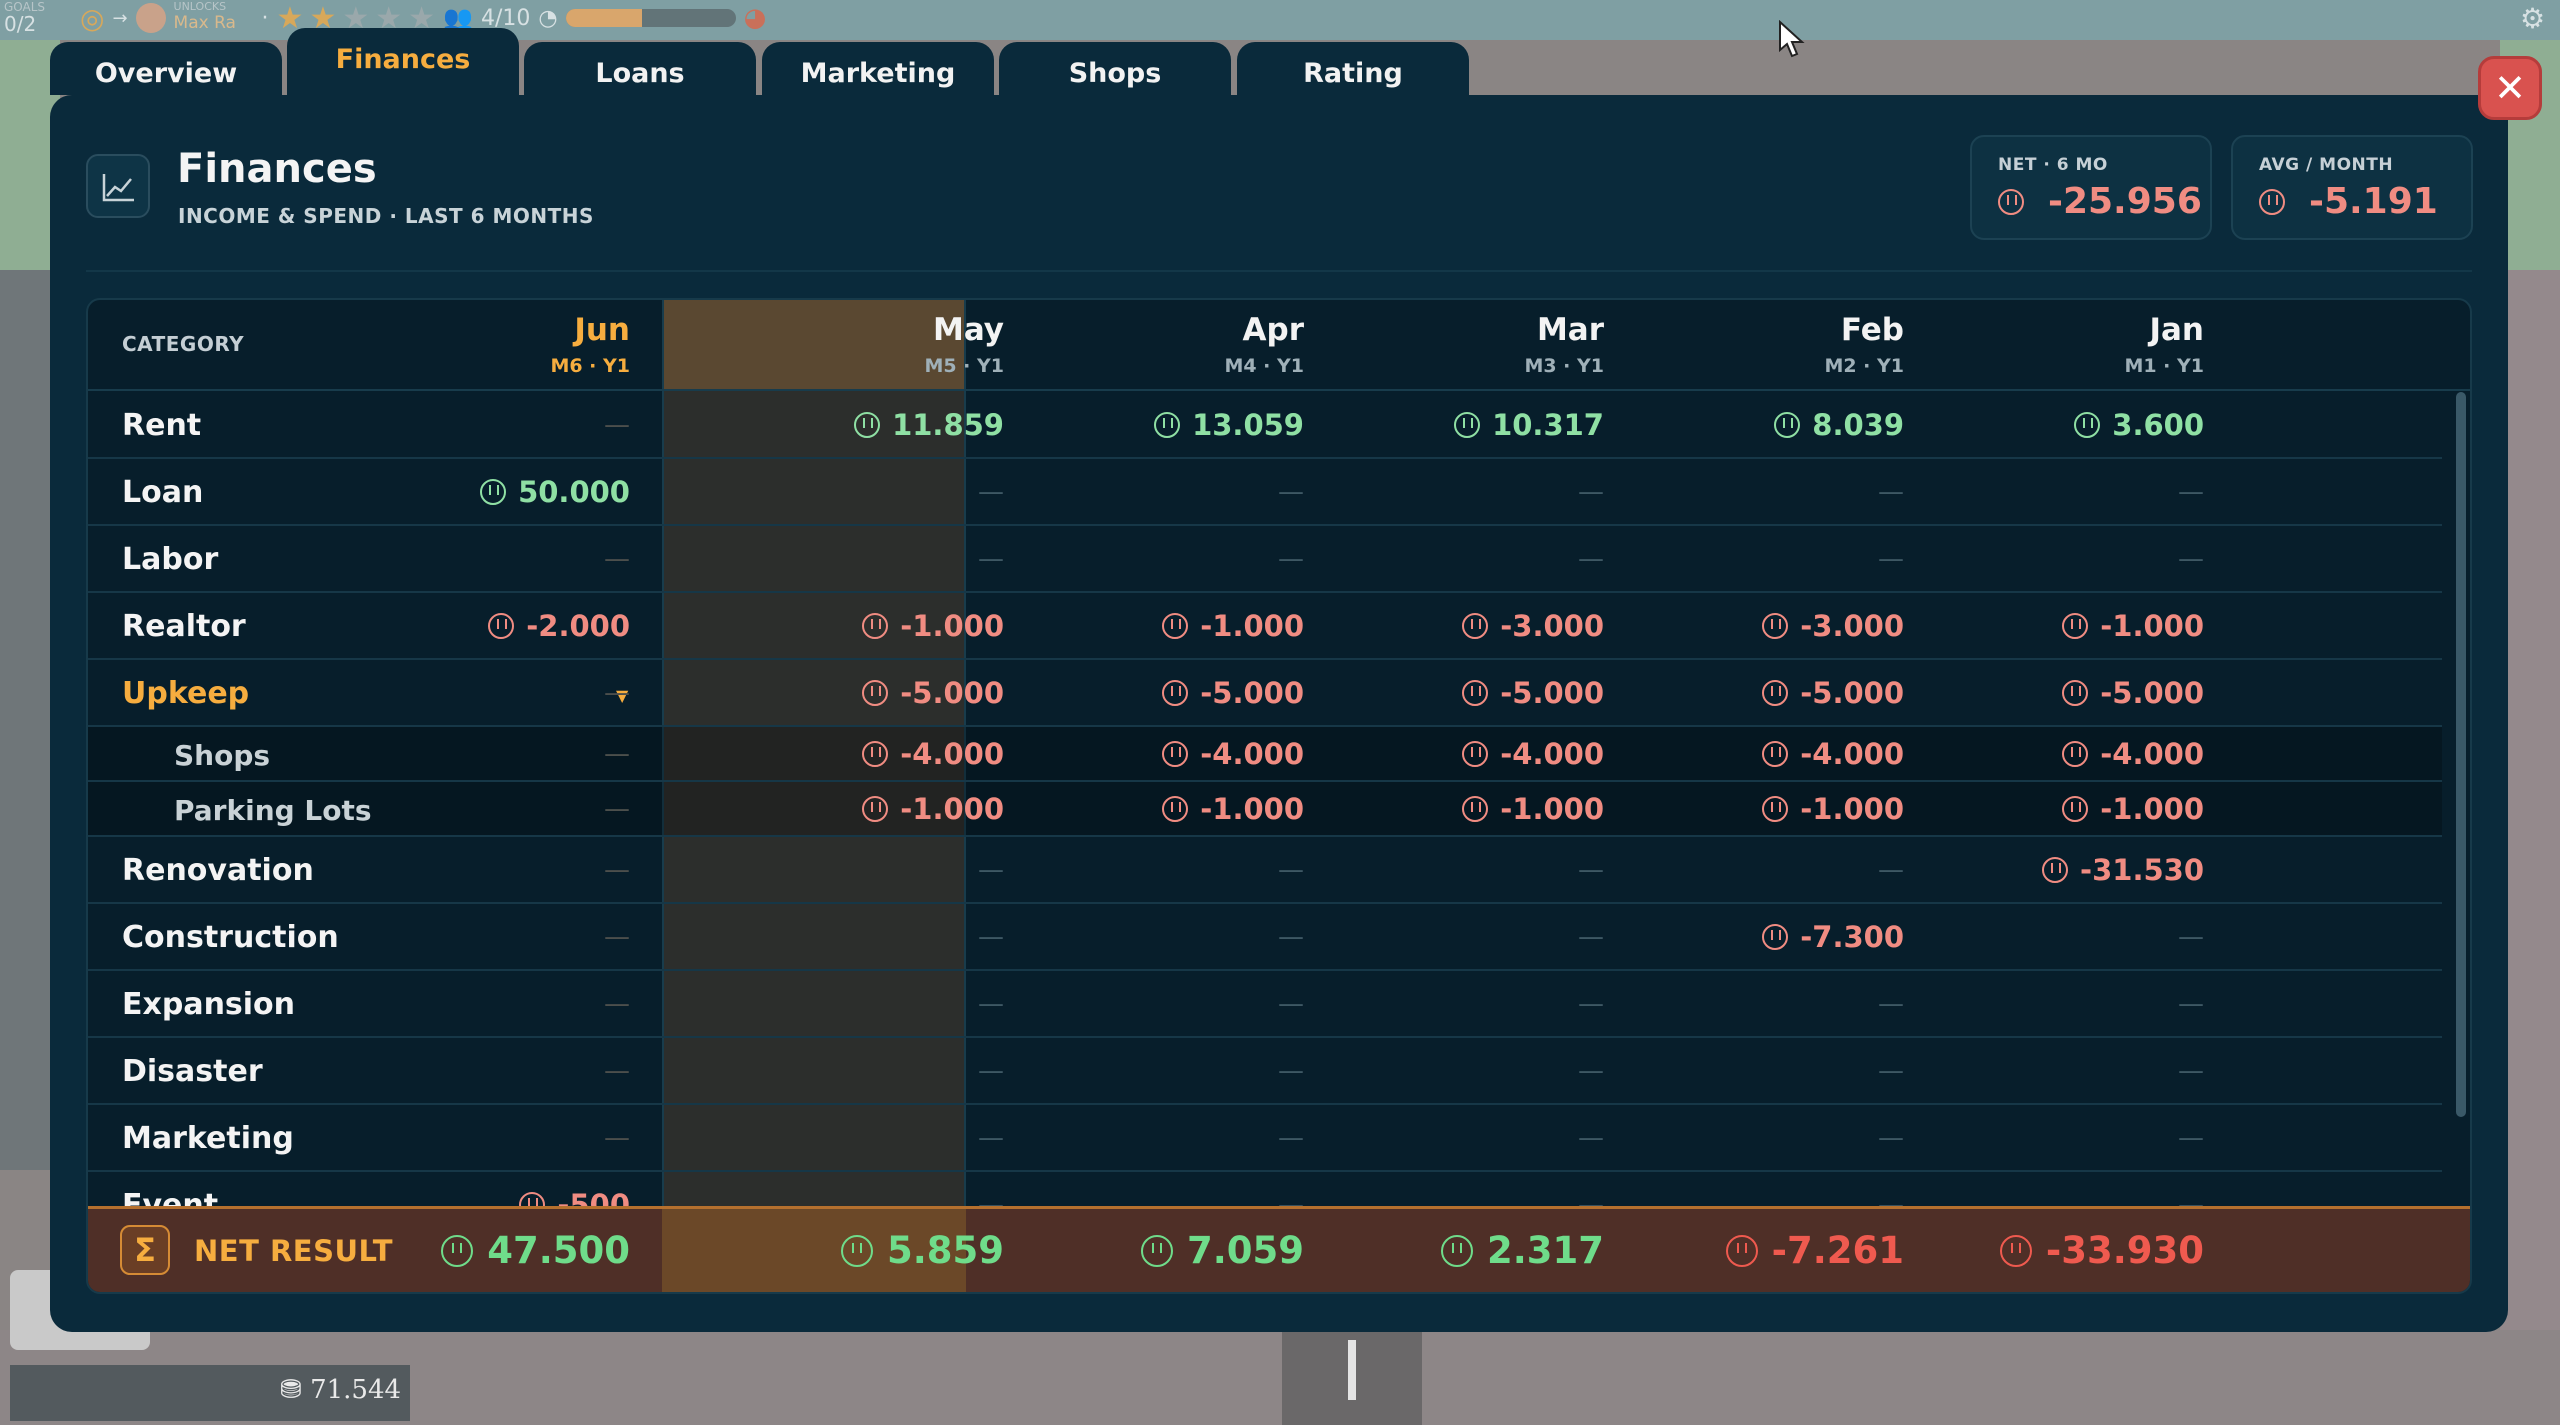 The image size is (2560, 1425). Describe the element at coordinates (1754, 424) in the screenshot. I see `amount-value: 8.039` at that location.